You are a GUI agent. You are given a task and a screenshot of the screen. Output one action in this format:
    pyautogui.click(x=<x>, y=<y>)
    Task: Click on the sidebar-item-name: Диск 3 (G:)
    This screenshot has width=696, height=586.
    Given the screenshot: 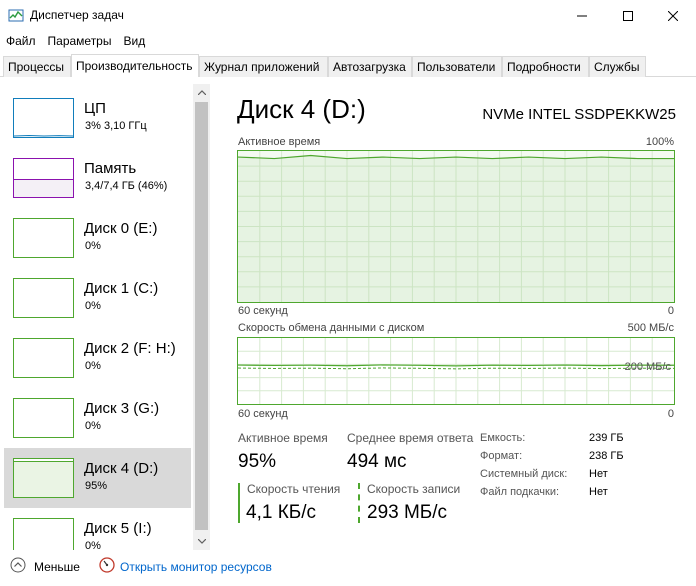 What is the action you would take?
    pyautogui.click(x=122, y=408)
    